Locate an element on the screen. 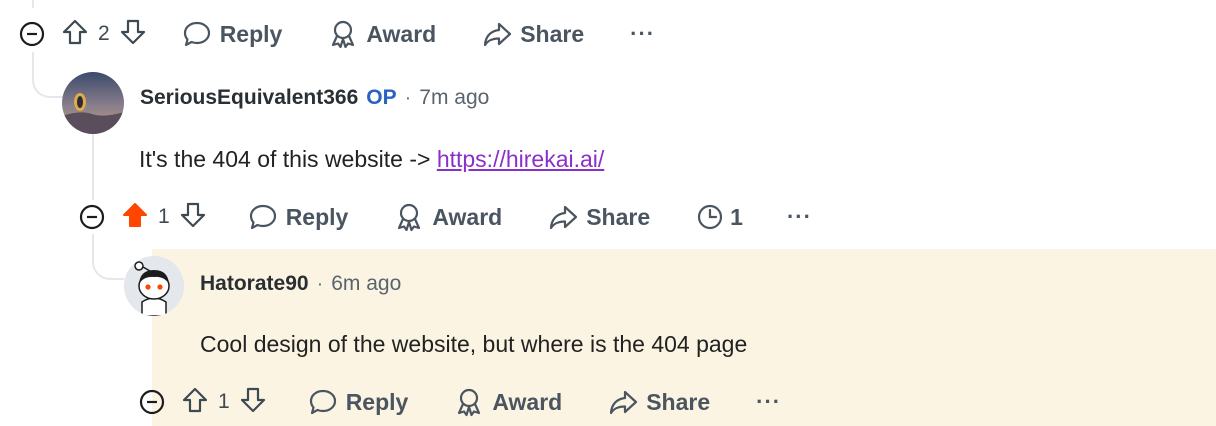 The height and width of the screenshot is (426, 1216). history-button: 1 is located at coordinates (719, 217).